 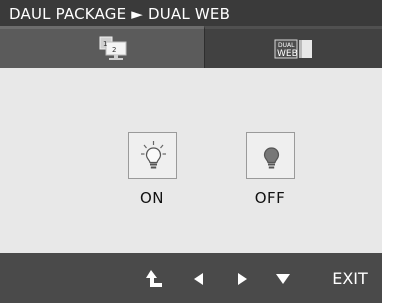 I want to click on dual-web-icon-text-top: DUAL, so click(x=286, y=45).